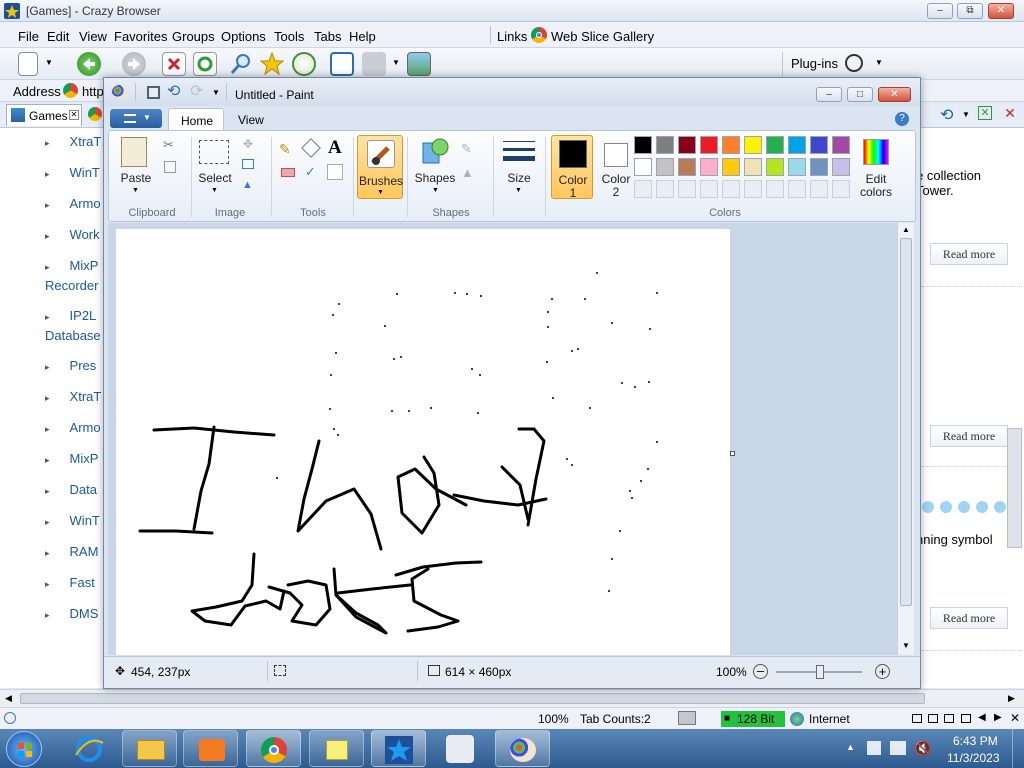 The height and width of the screenshot is (768, 1024). What do you see at coordinates (248, 144) in the screenshot?
I see `crop-icon: ✥` at bounding box center [248, 144].